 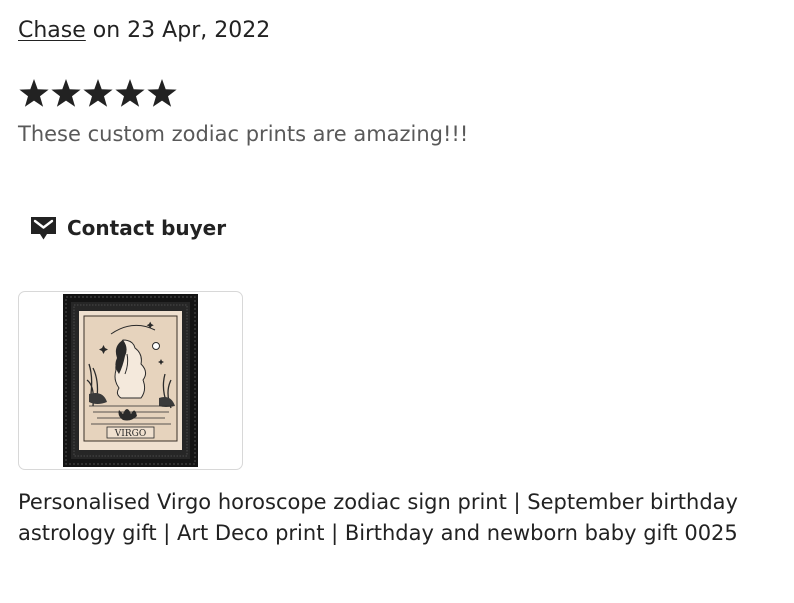 What do you see at coordinates (52, 30) in the screenshot?
I see `reviewer-name-link: Chase` at bounding box center [52, 30].